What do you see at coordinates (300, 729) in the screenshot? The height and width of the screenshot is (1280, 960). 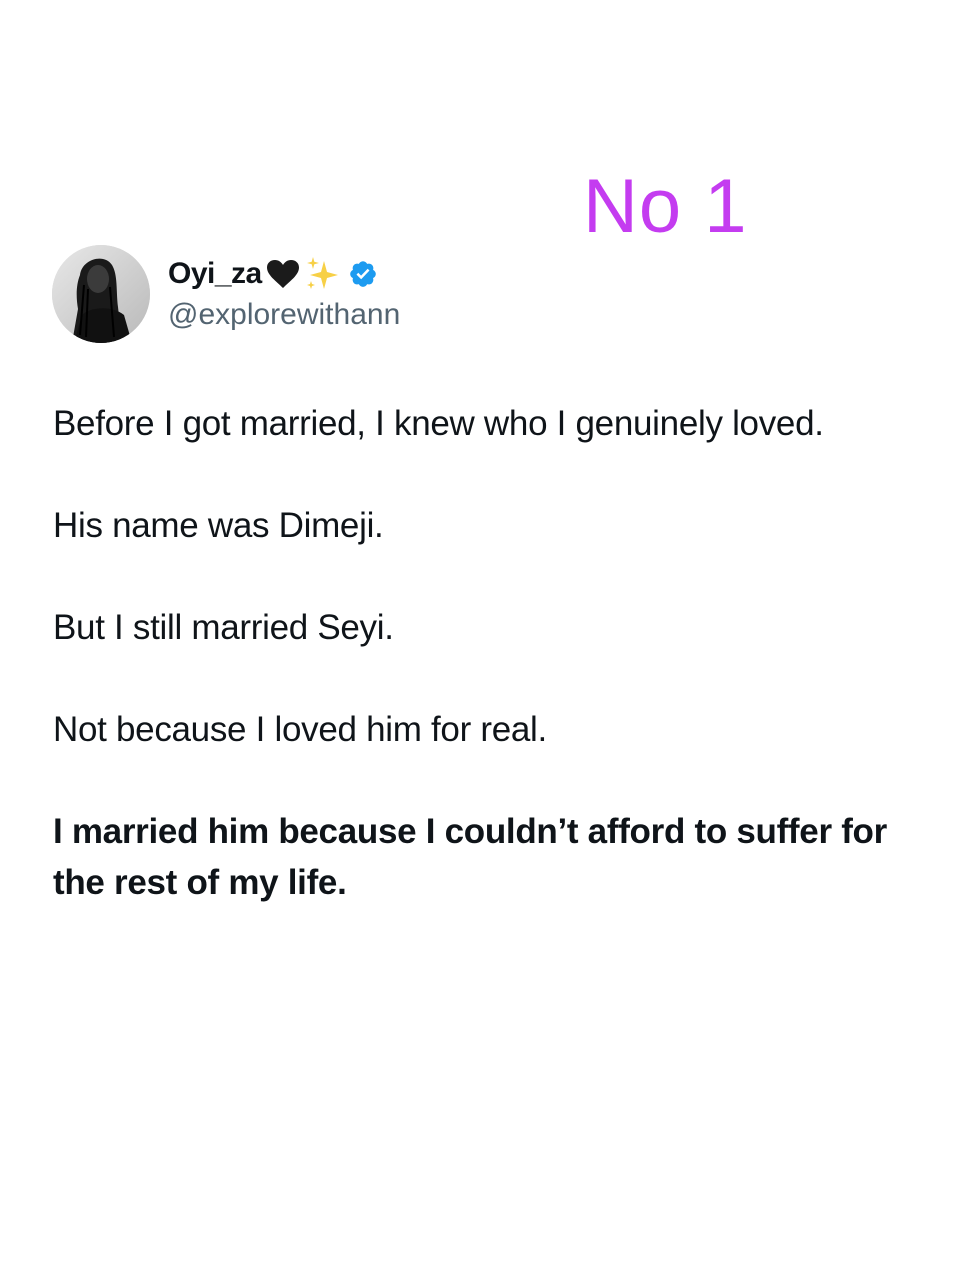 I see `tweet-paragraph: Not because I loved him for real.` at bounding box center [300, 729].